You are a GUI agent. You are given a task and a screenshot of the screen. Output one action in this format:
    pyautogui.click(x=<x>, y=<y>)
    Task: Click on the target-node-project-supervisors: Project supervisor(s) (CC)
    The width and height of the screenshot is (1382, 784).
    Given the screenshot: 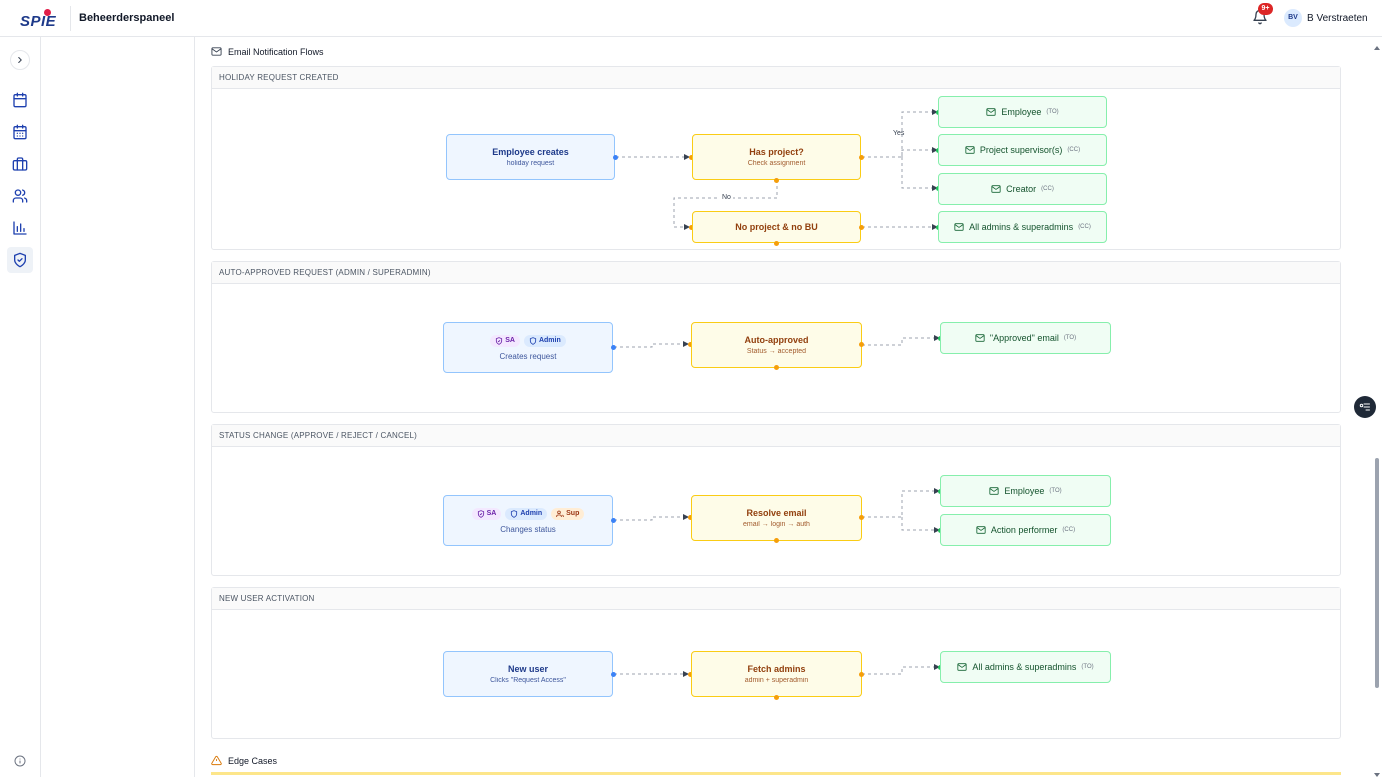 What is the action you would take?
    pyautogui.click(x=1022, y=150)
    